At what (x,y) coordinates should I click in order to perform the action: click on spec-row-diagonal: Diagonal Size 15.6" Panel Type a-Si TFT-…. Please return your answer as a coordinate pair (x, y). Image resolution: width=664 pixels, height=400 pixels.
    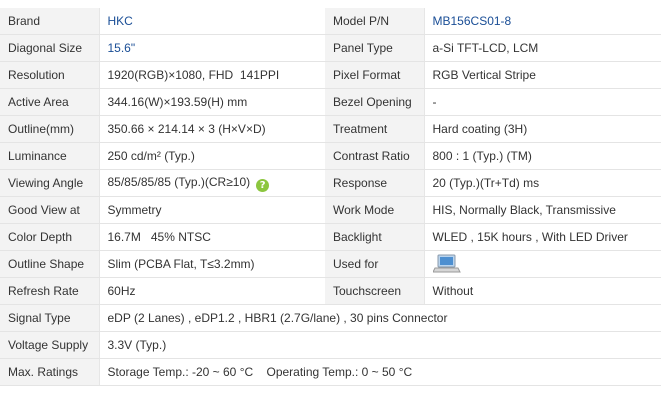
    Looking at the image, I should click on (330, 48).